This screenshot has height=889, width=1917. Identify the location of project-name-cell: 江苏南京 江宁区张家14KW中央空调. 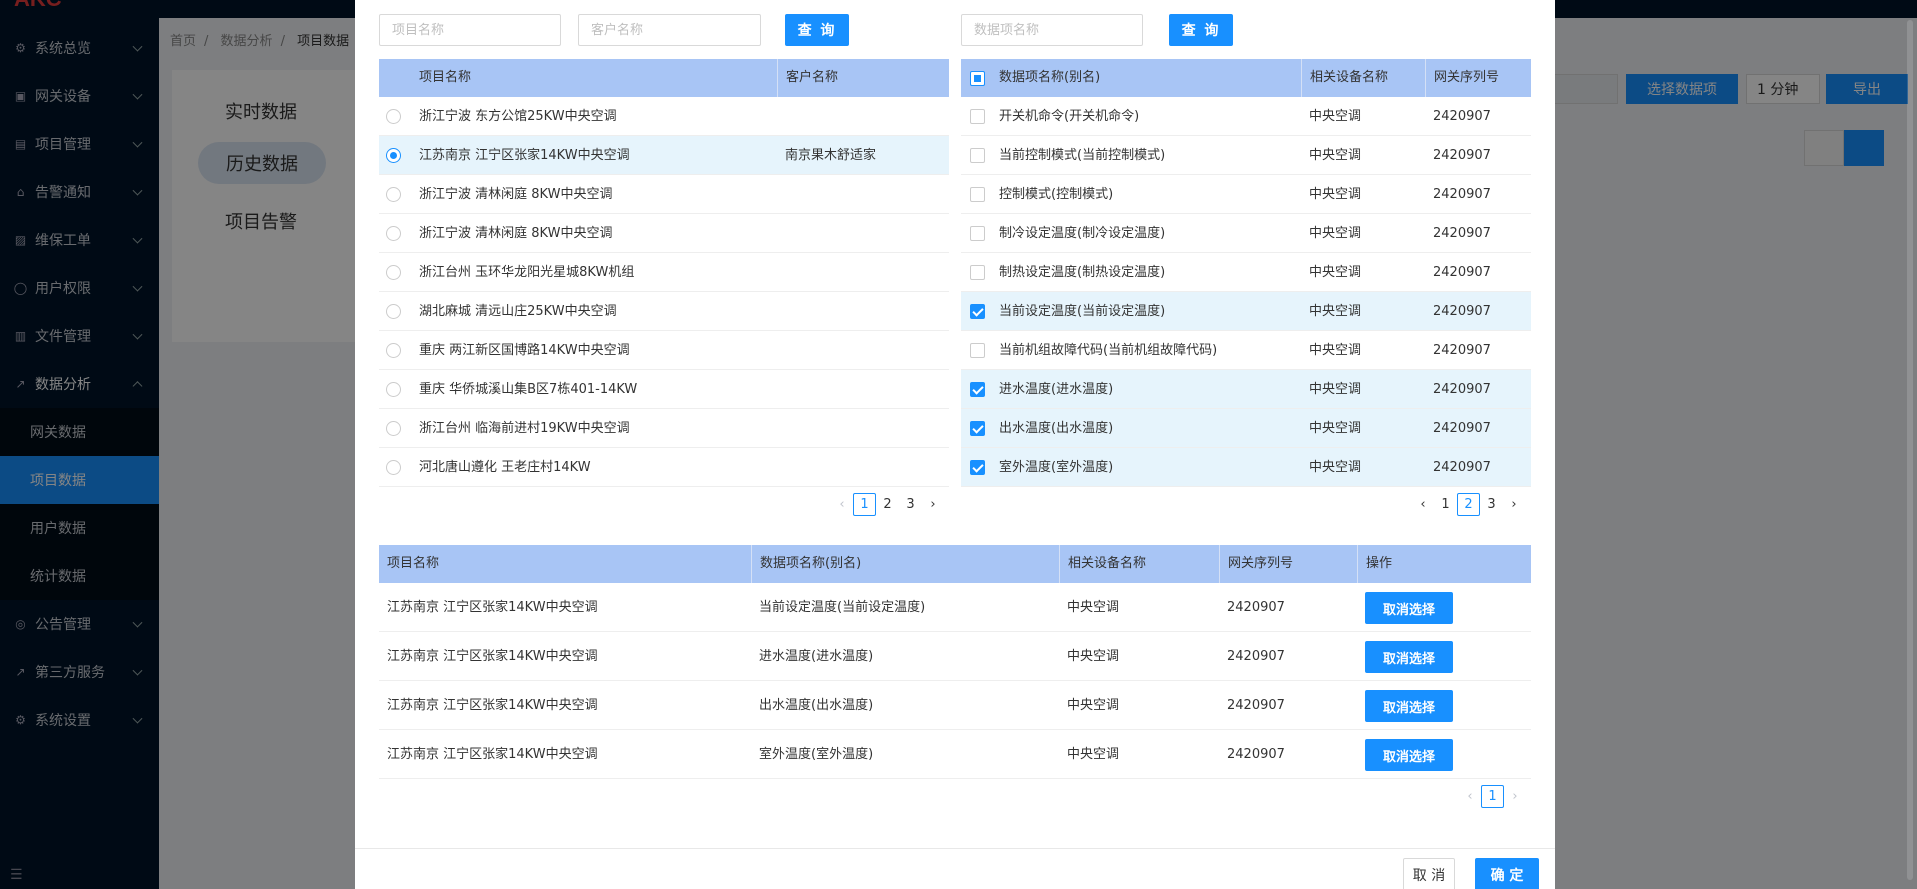
(492, 705).